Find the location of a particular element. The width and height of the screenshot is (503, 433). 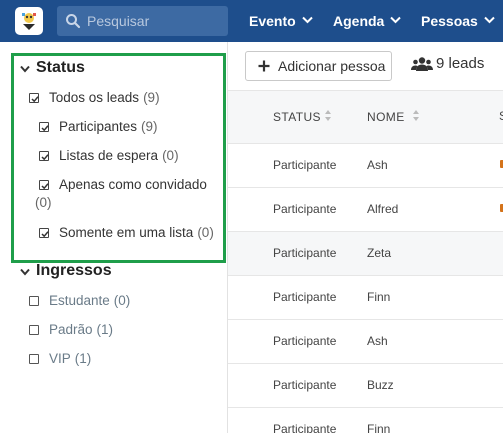

filter-todos-os-leads: Todos os leads (9) is located at coordinates (104, 97).